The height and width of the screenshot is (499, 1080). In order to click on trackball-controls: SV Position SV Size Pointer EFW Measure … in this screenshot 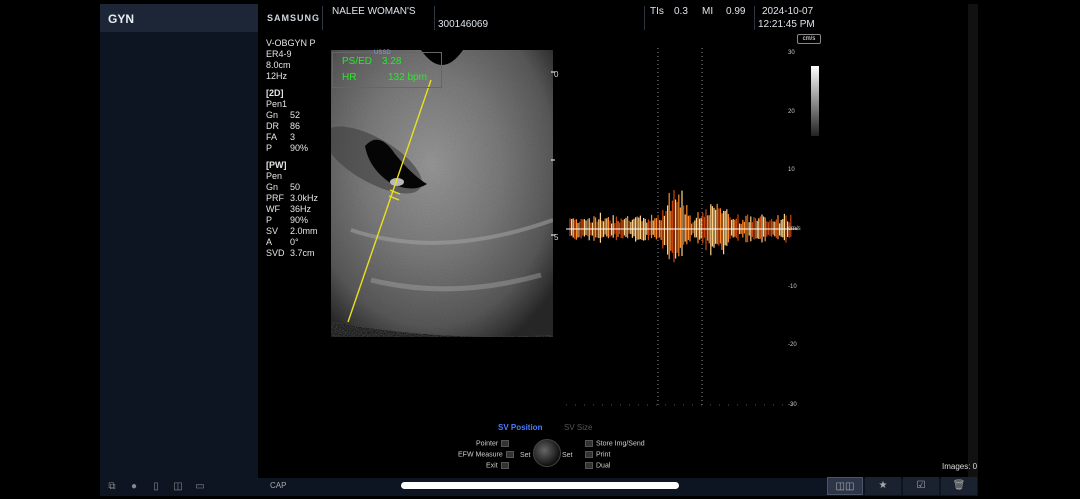, I will do `click(570, 446)`.